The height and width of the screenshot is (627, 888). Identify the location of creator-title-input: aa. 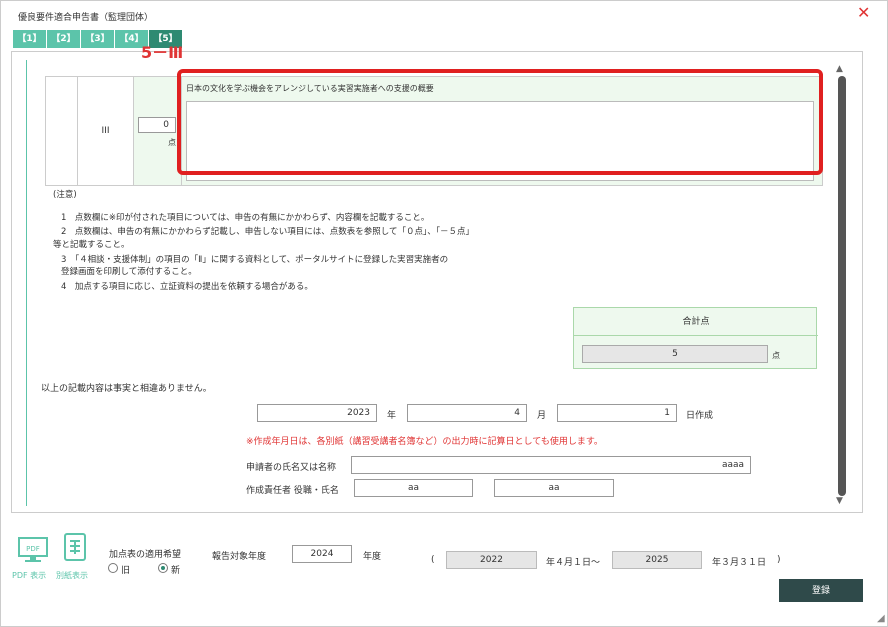
(413, 488).